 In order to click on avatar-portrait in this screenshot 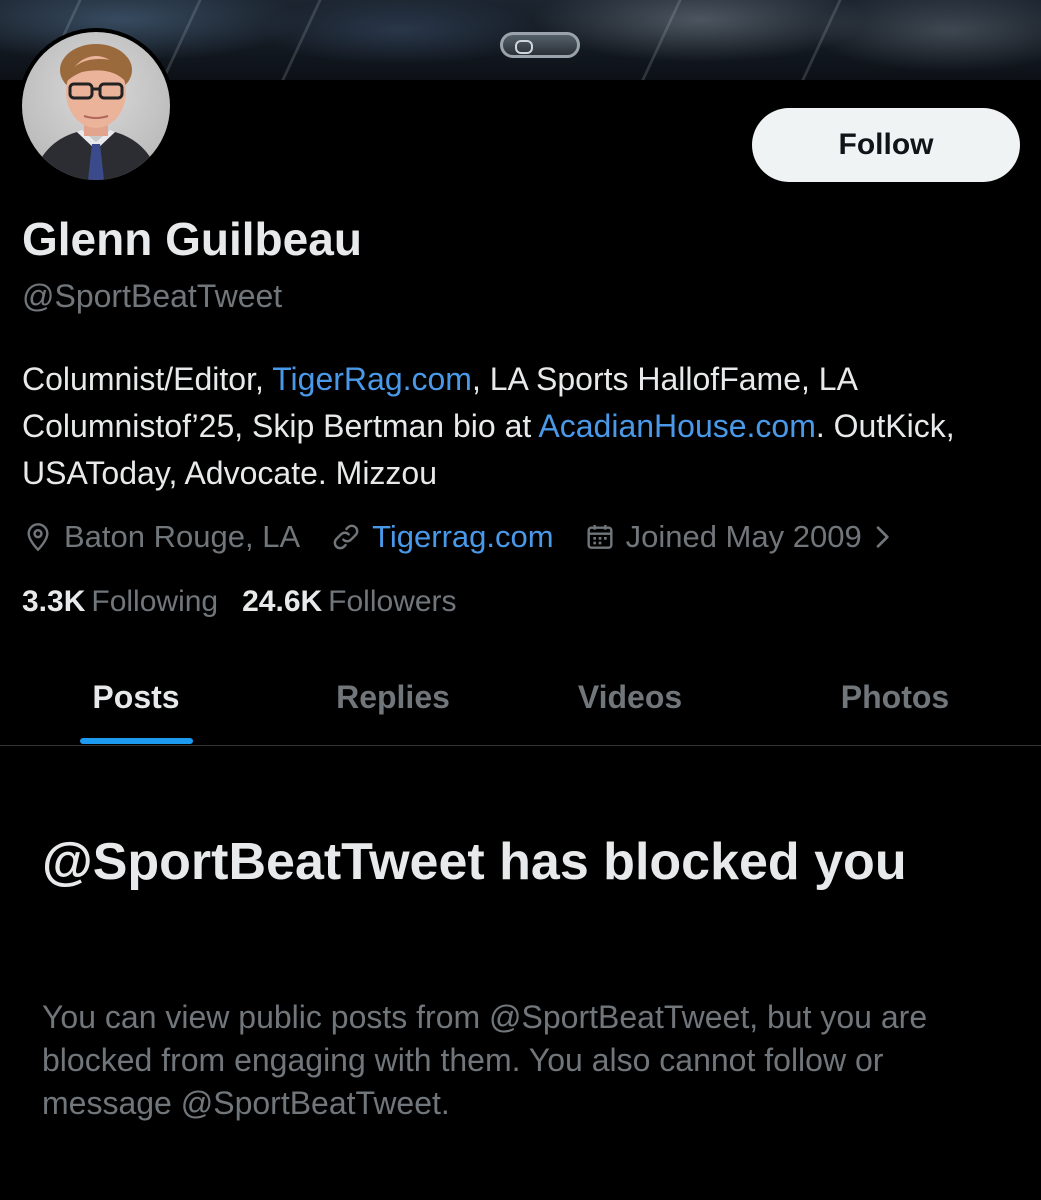, I will do `click(96, 112)`.